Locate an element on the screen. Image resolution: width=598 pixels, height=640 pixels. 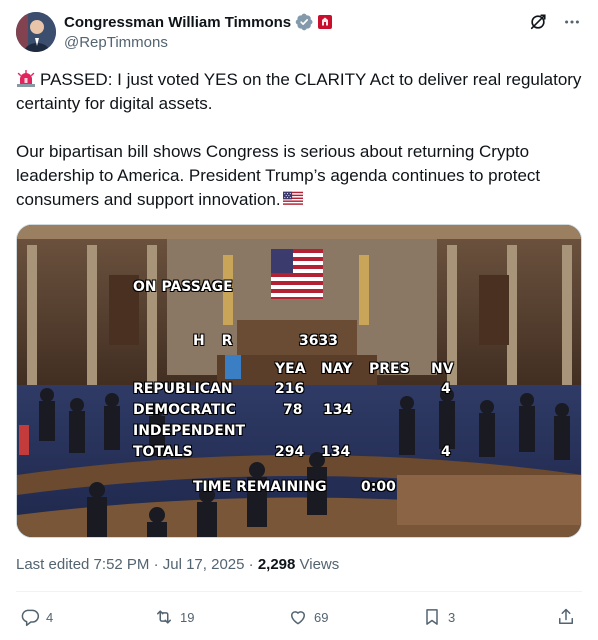
reply-count: 4 is located at coordinates (50, 617).